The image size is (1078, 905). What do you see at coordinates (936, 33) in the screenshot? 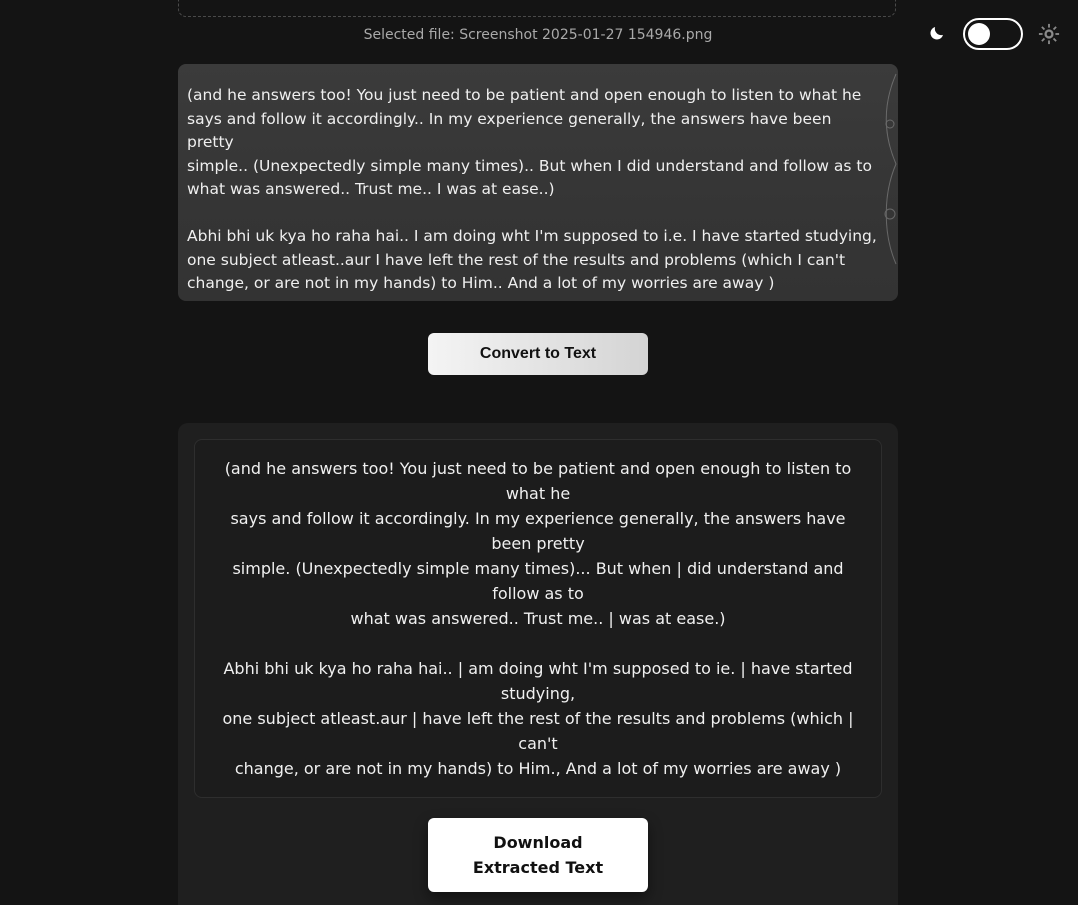
I see `moon-icon` at bounding box center [936, 33].